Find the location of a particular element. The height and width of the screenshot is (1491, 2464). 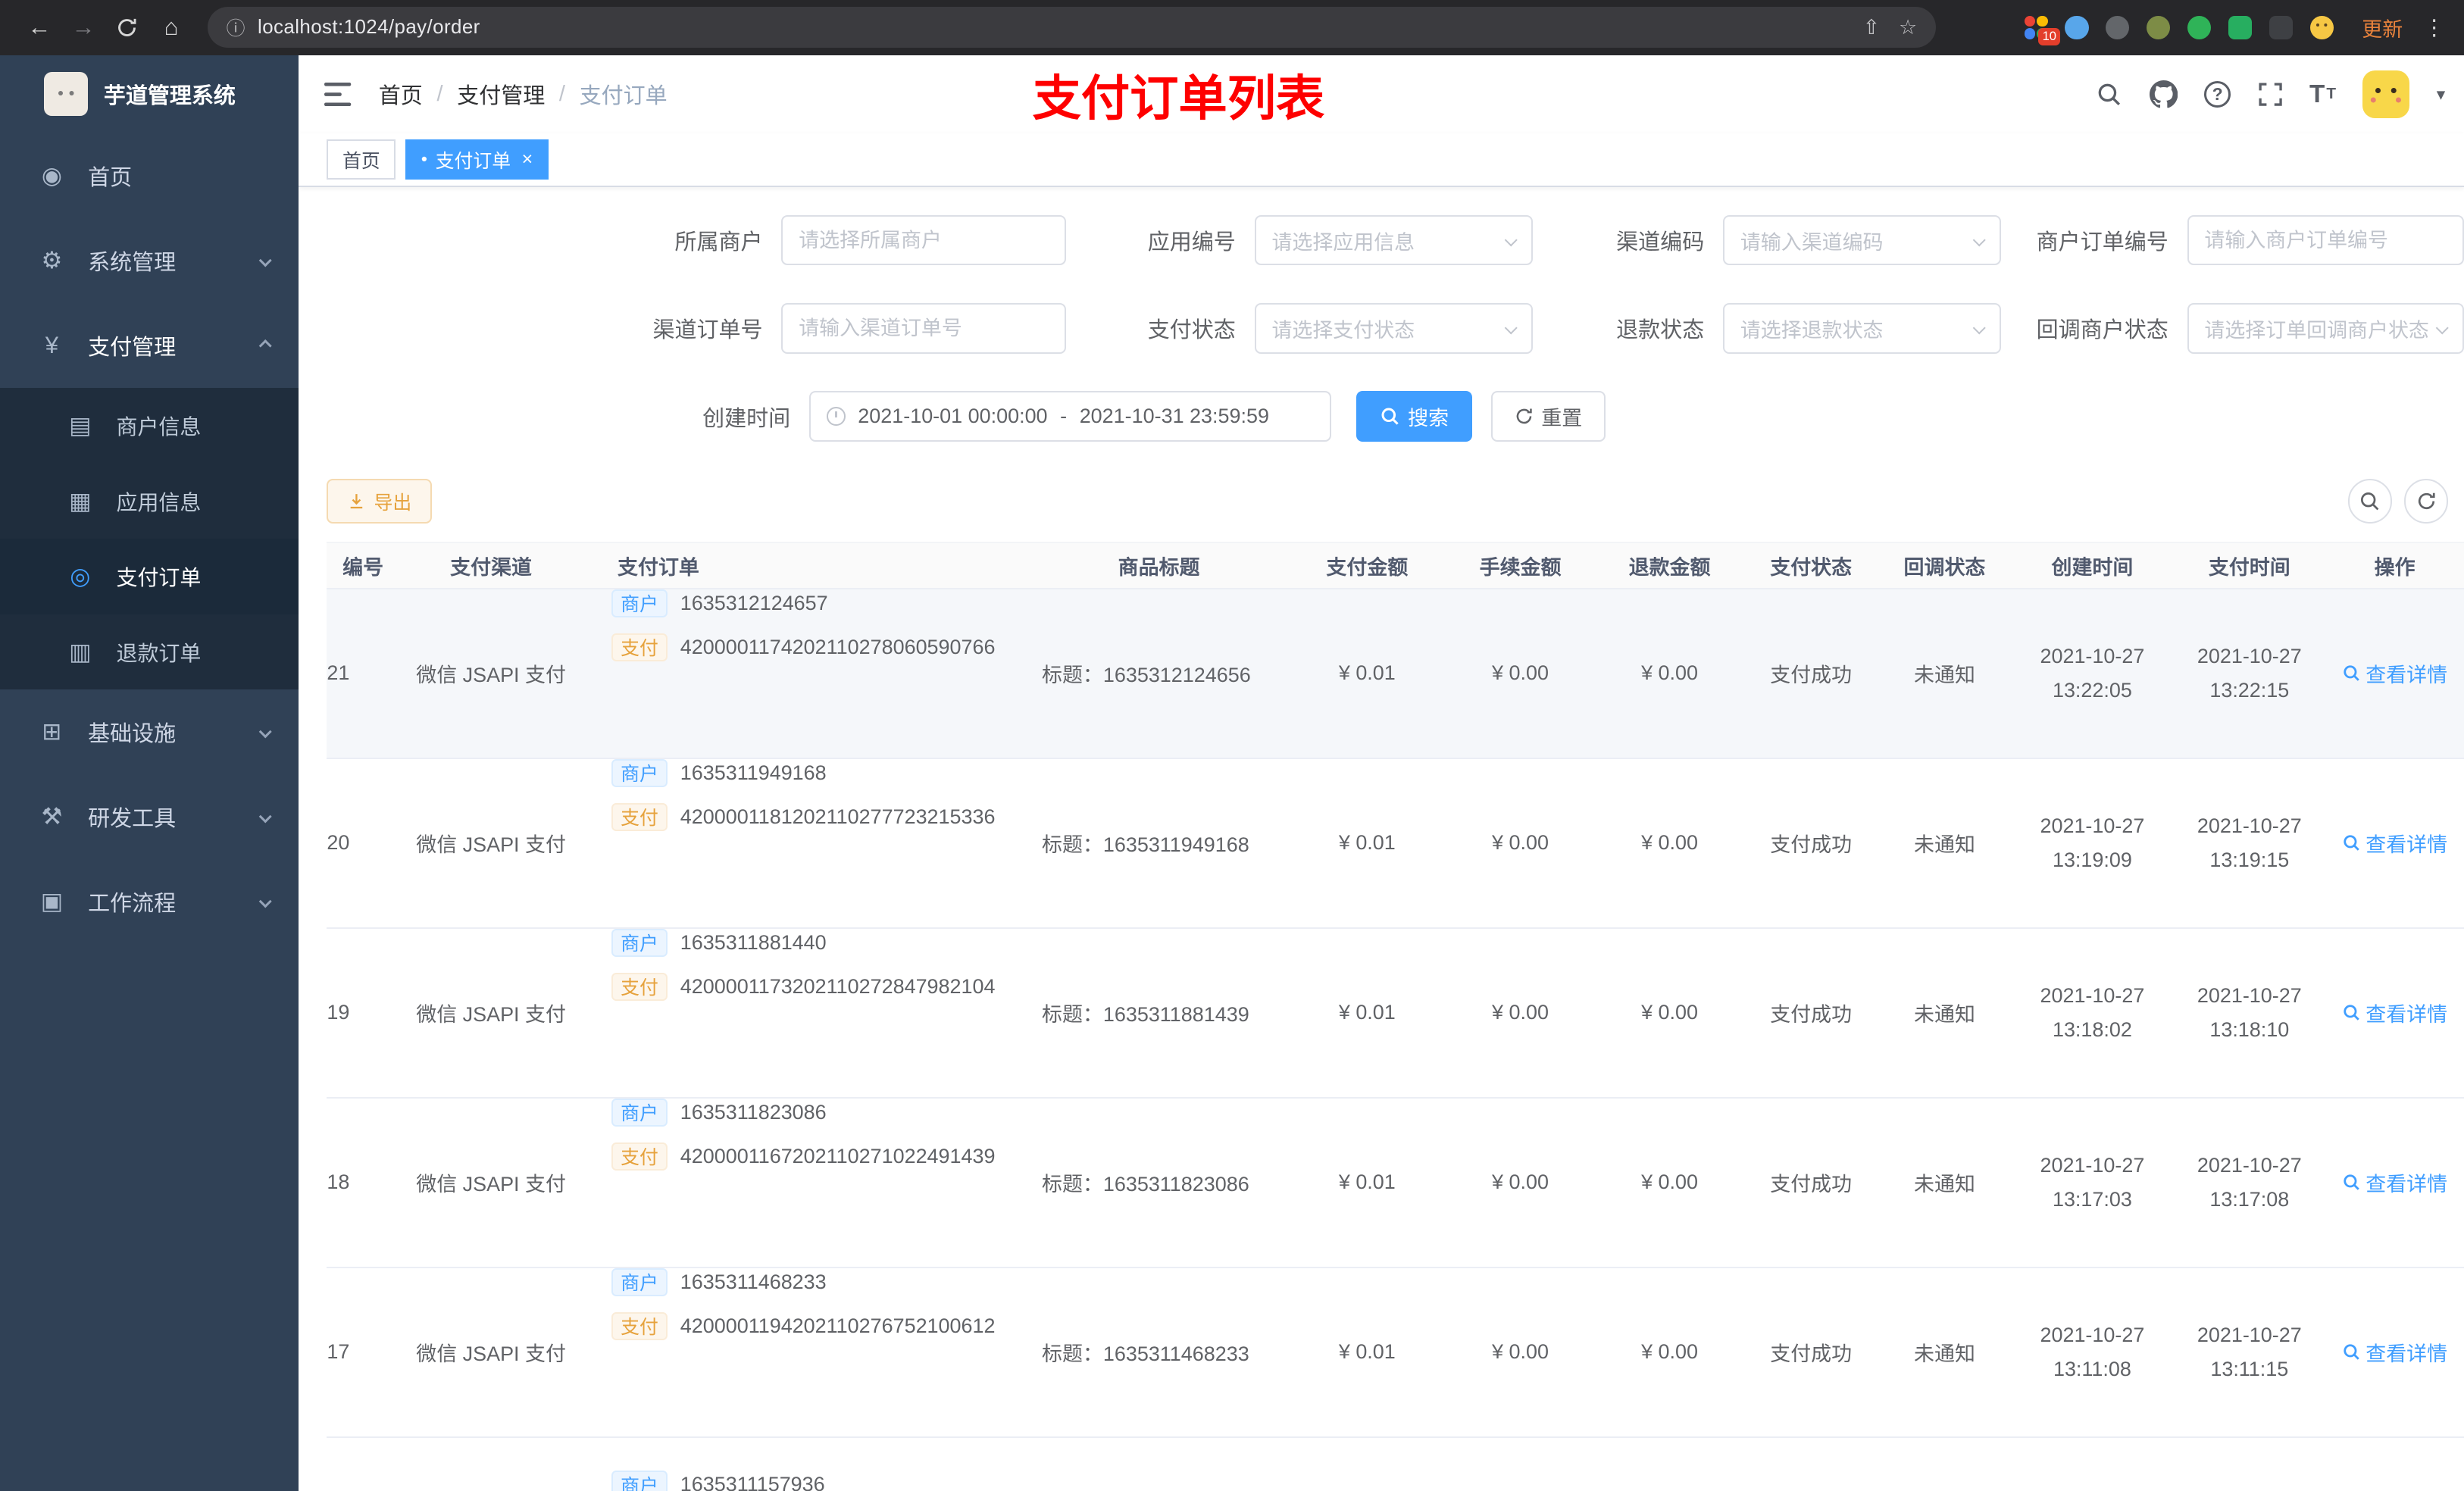

tab-pay-order: ● 支付订单 × is located at coordinates (477, 159).